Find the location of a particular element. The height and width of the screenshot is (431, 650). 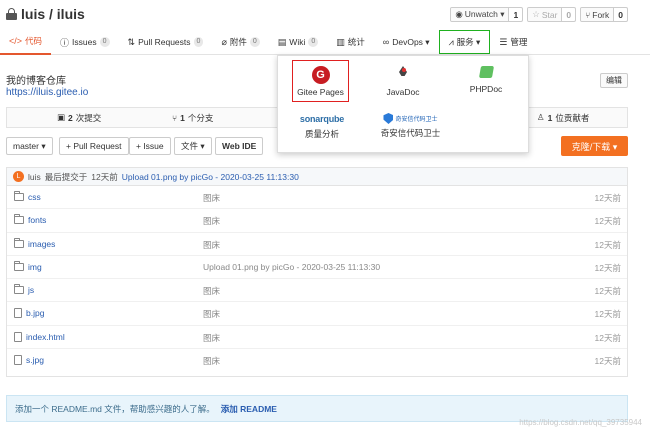

file-name-link: css is located at coordinates (27, 196).